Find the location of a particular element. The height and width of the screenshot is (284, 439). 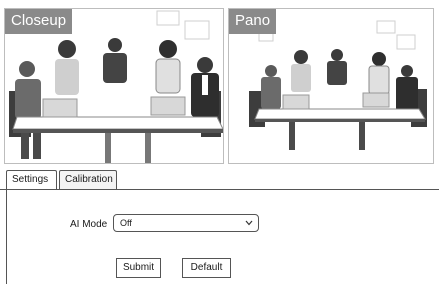

chevron-down-icon is located at coordinates (249, 223).